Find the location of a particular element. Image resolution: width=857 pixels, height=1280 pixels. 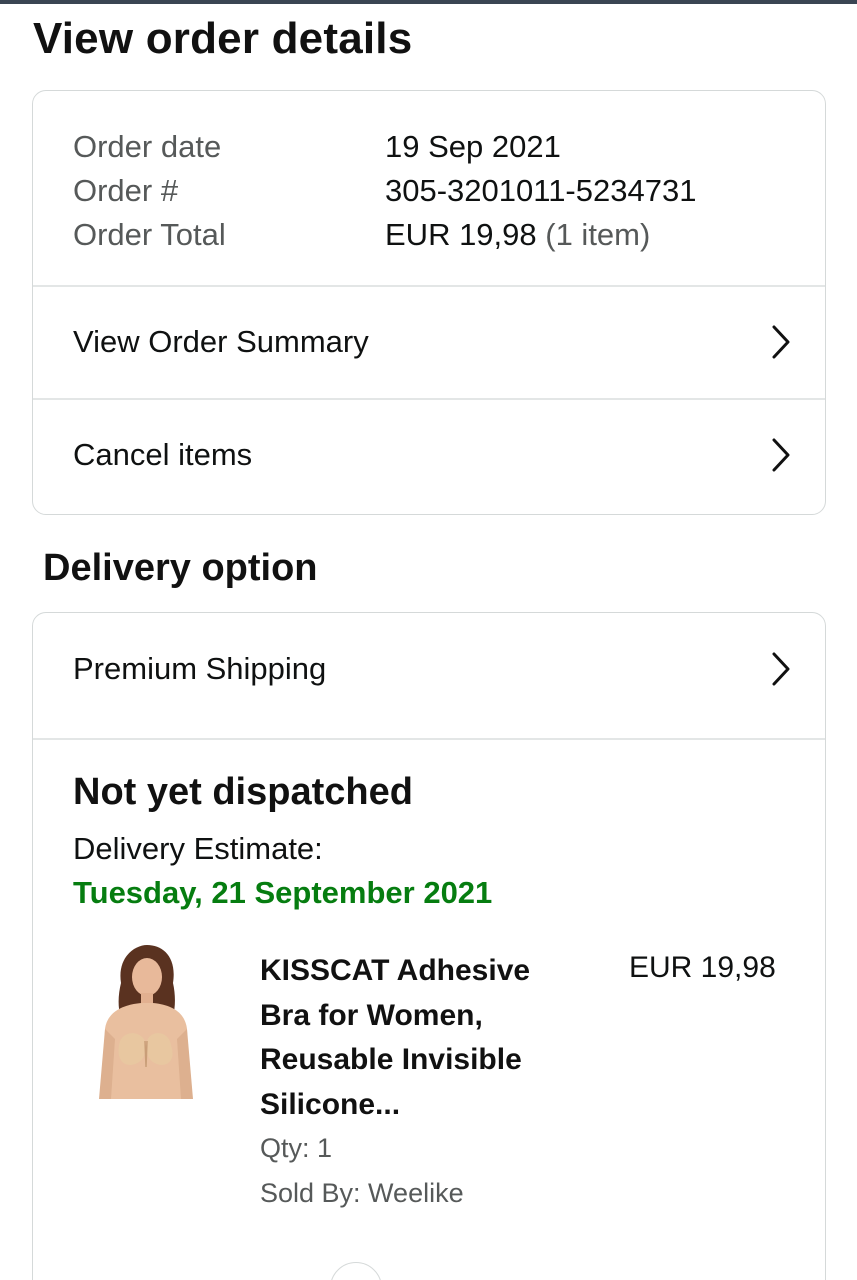

cancel-items-label: Cancel items is located at coordinates (163, 454).